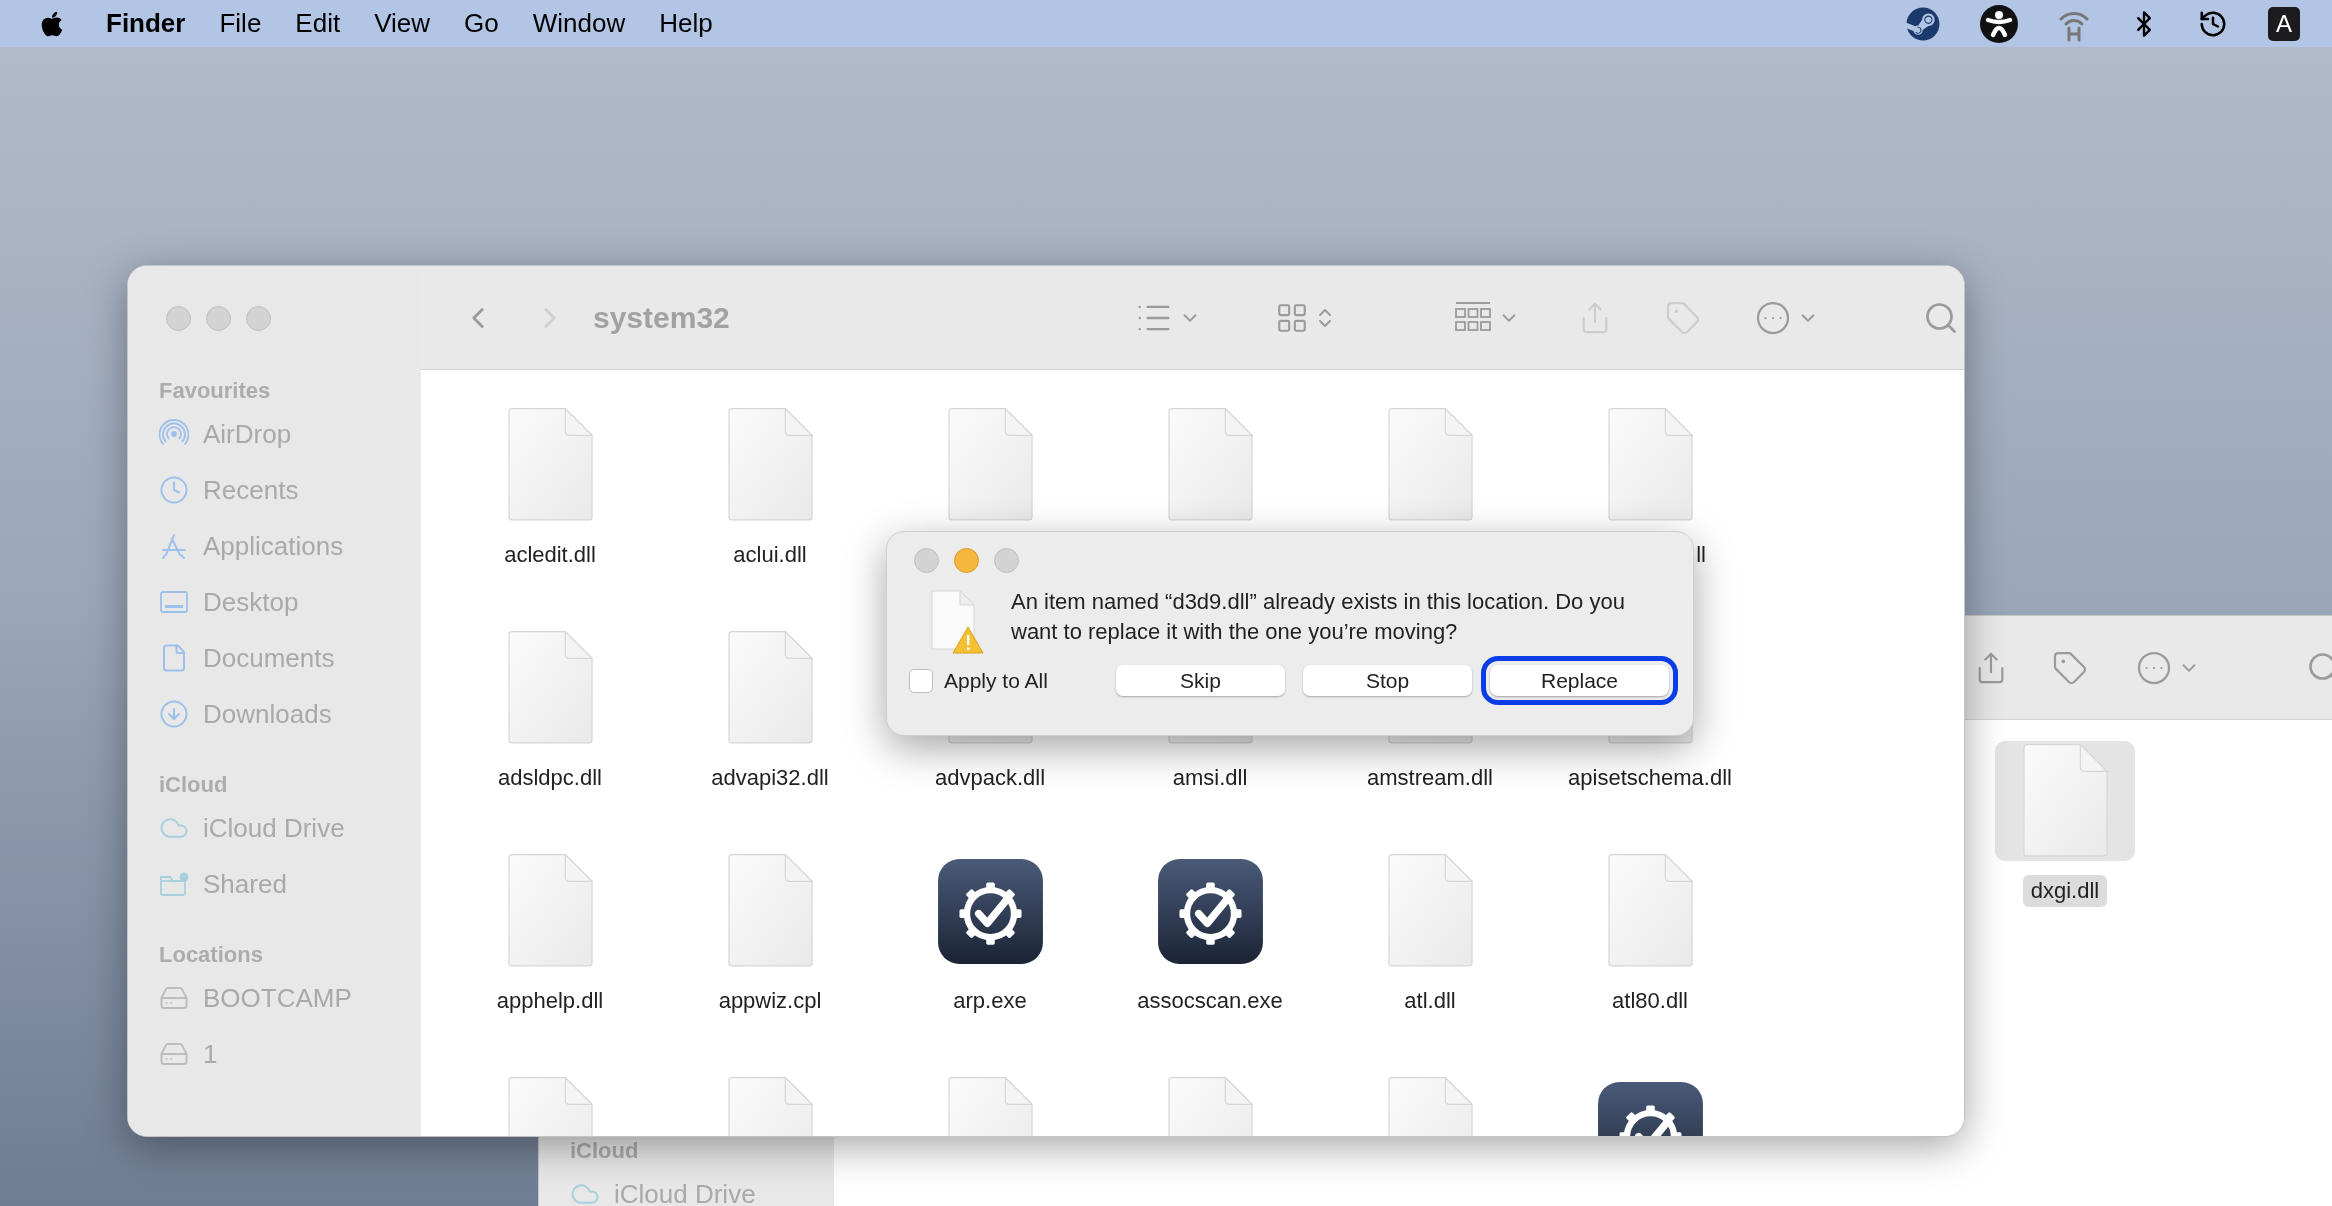  I want to click on file-name: advapi32.dll, so click(770, 778).